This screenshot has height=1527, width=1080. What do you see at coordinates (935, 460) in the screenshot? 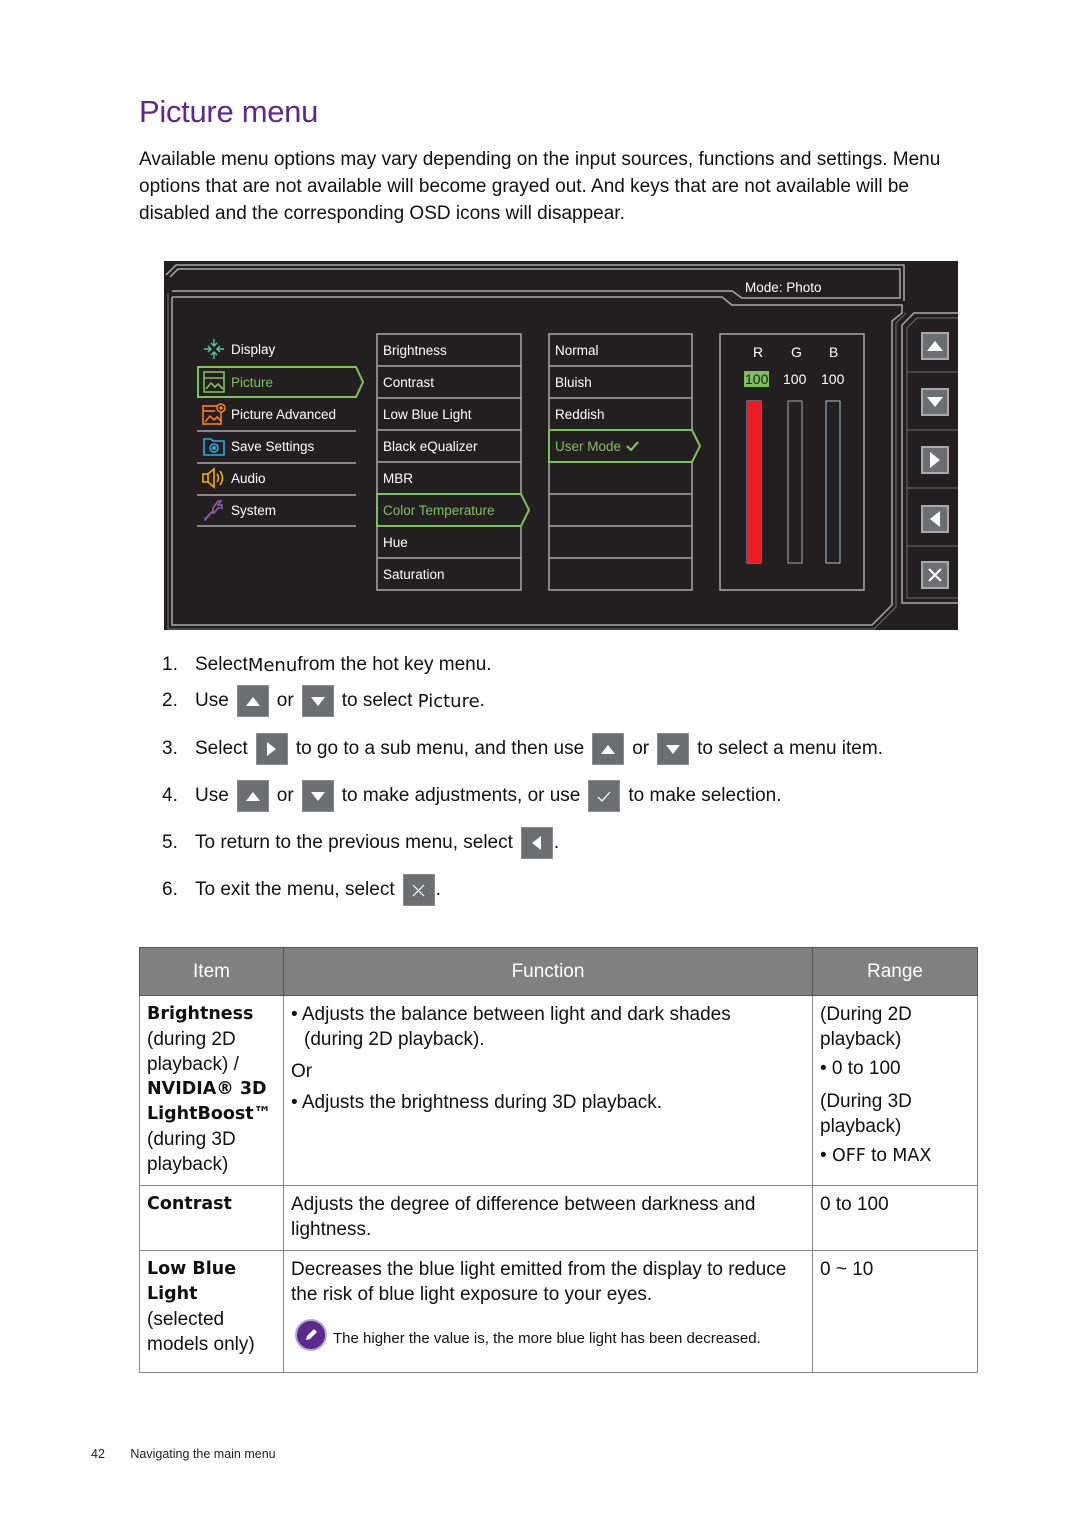
I see `osd-right-key` at bounding box center [935, 460].